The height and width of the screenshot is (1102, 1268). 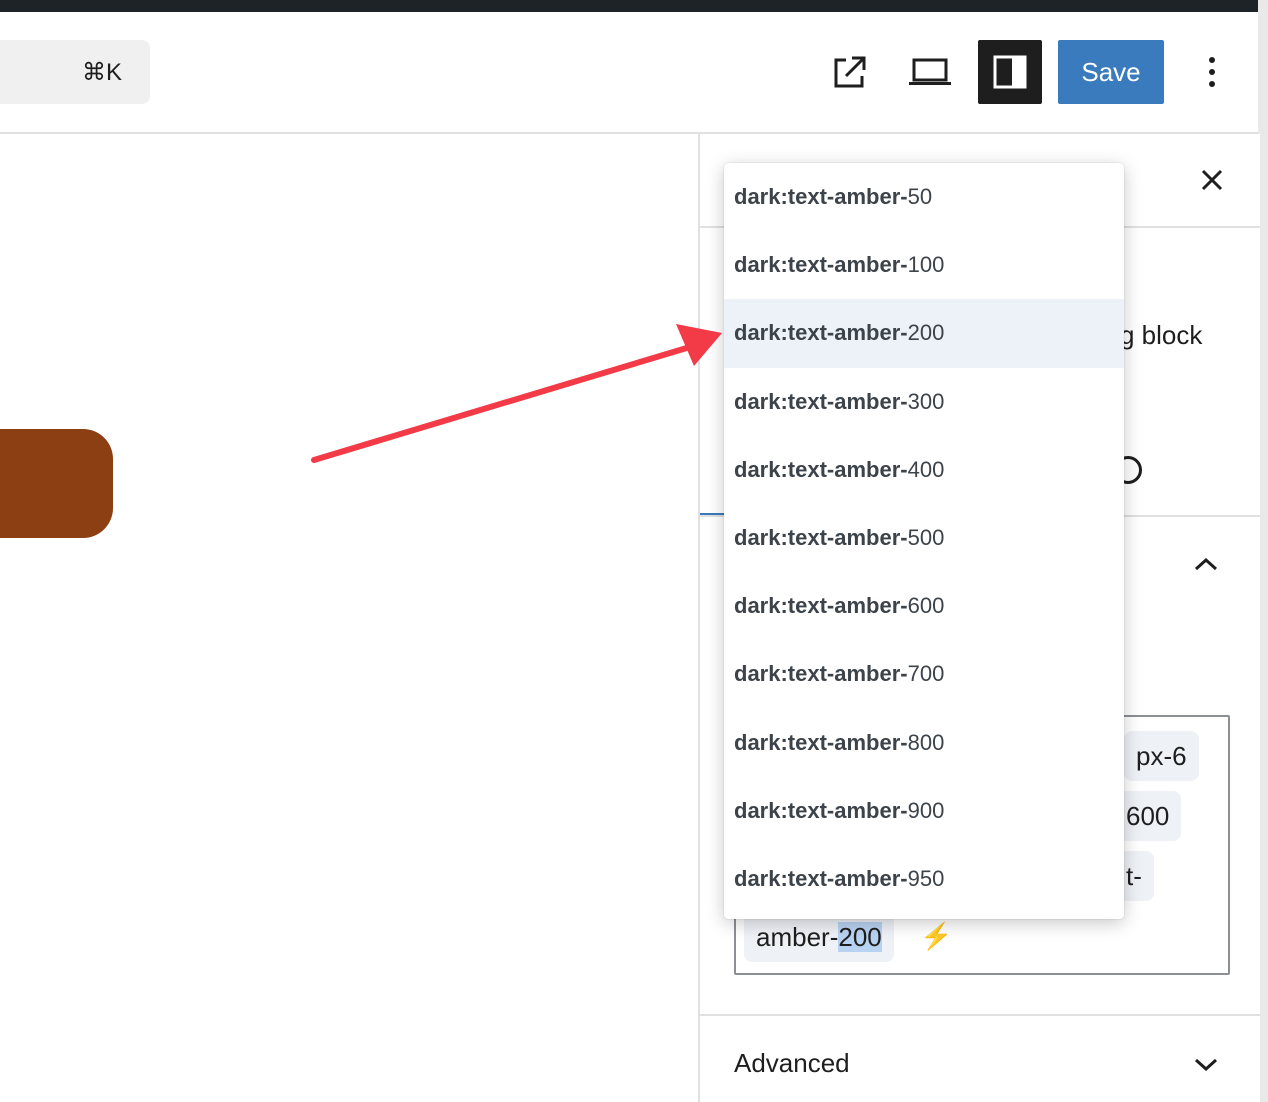 What do you see at coordinates (56, 483) in the screenshot?
I see `canvas-button-block` at bounding box center [56, 483].